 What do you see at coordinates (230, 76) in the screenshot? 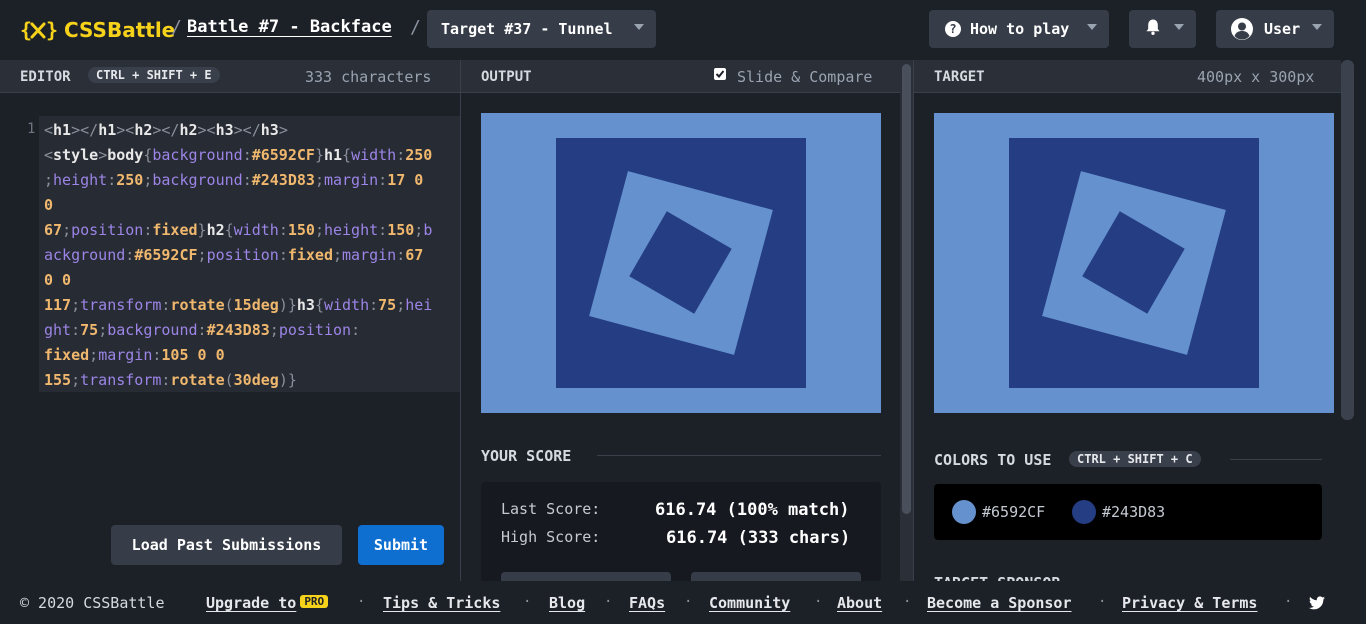
I see `editor-header: EDITOR CTRL + SHIFT + E 333 characters` at bounding box center [230, 76].